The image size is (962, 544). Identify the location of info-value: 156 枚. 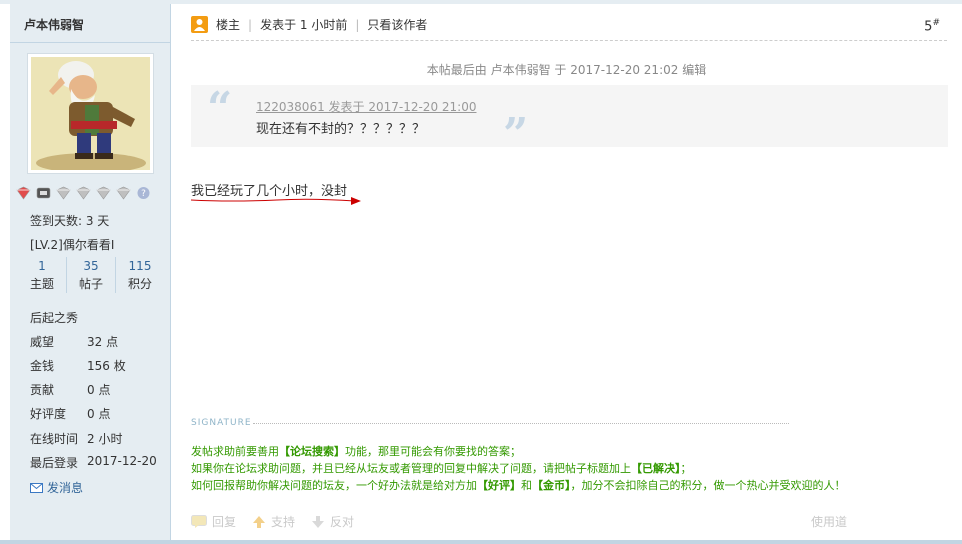
(106, 366).